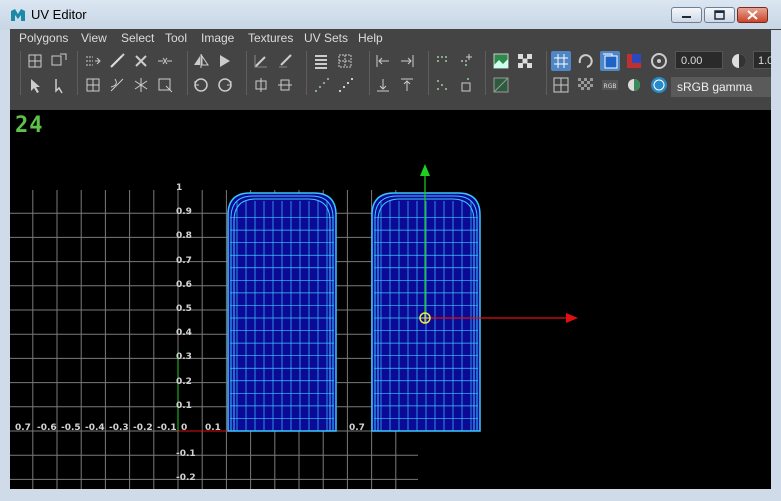  Describe the element at coordinates (176, 38) in the screenshot. I see `menu-tool: Tool` at that location.